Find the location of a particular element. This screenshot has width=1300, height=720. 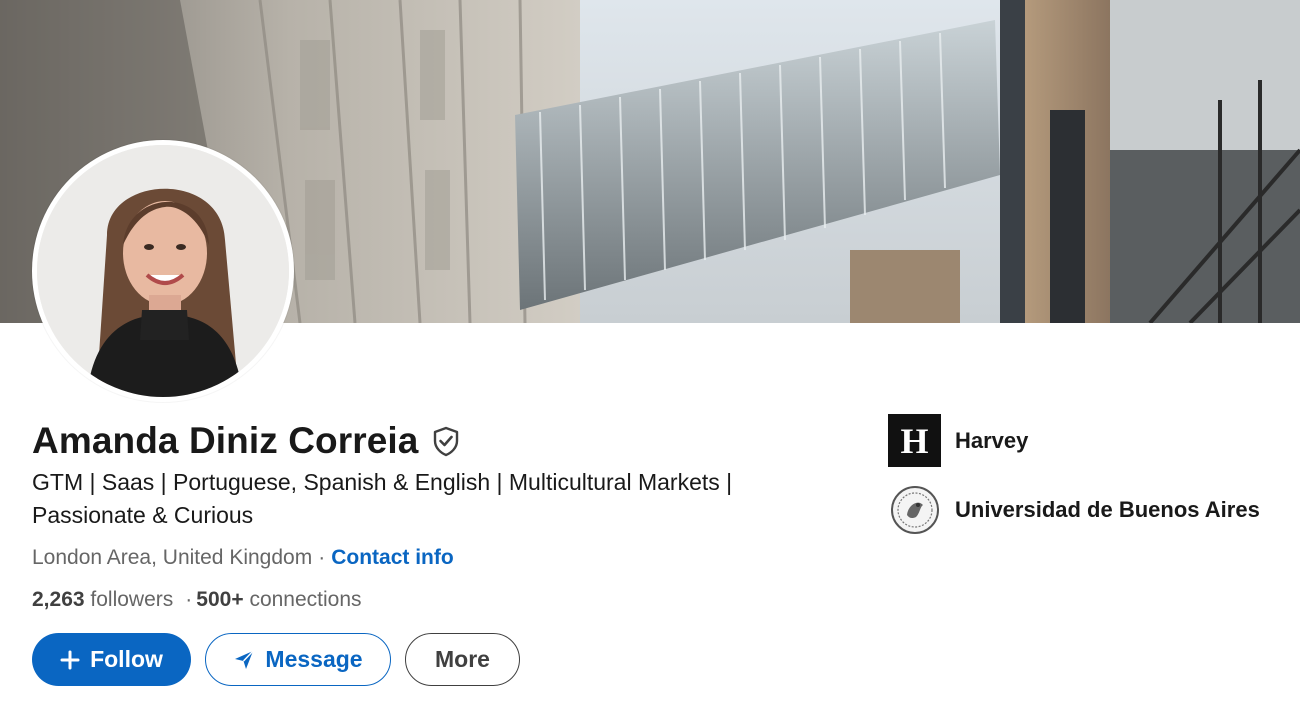

connections-label: connections is located at coordinates (305, 599).